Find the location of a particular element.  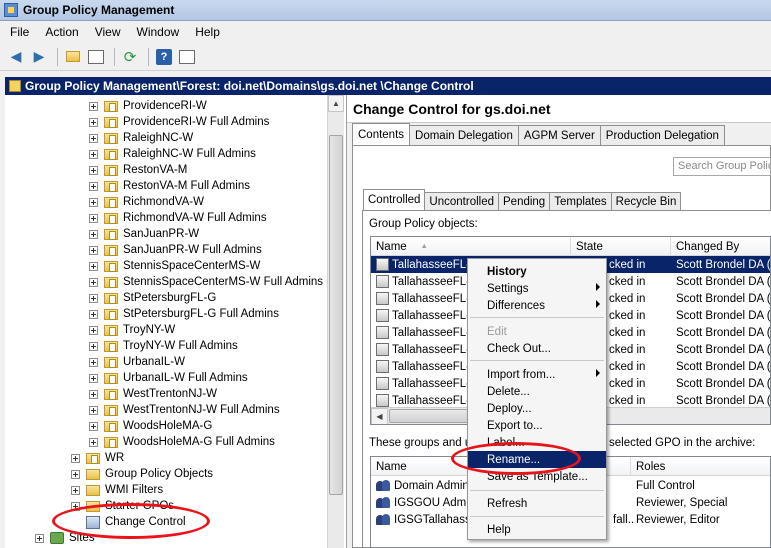

tree-item: WoodsHoleMA-G Full Admins is located at coordinates (182, 442).